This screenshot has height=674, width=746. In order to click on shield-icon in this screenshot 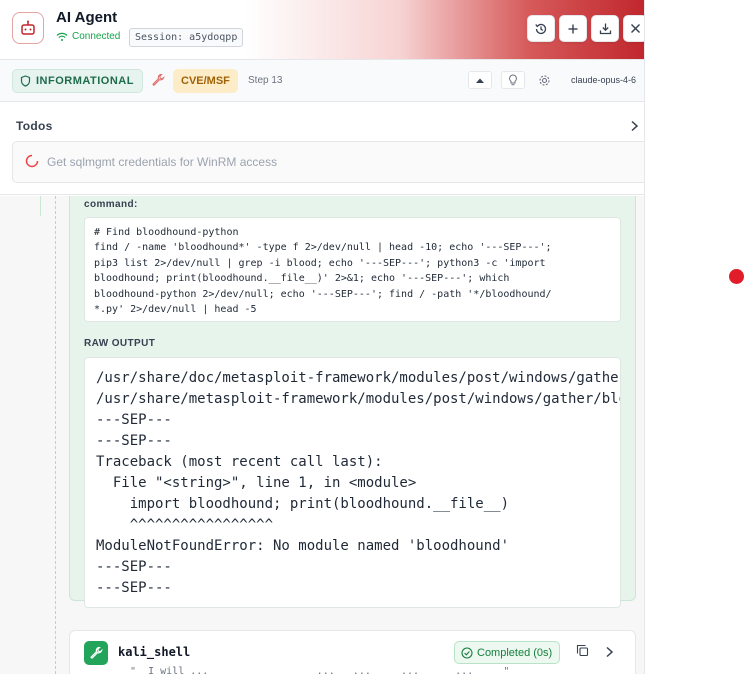, I will do `click(25, 81)`.